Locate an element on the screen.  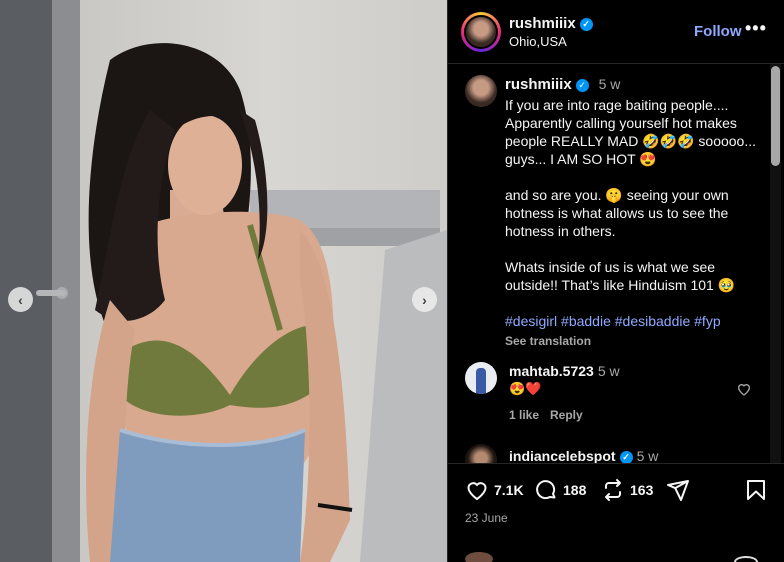
carousel-prev-button: ‹ is located at coordinates (20, 299).